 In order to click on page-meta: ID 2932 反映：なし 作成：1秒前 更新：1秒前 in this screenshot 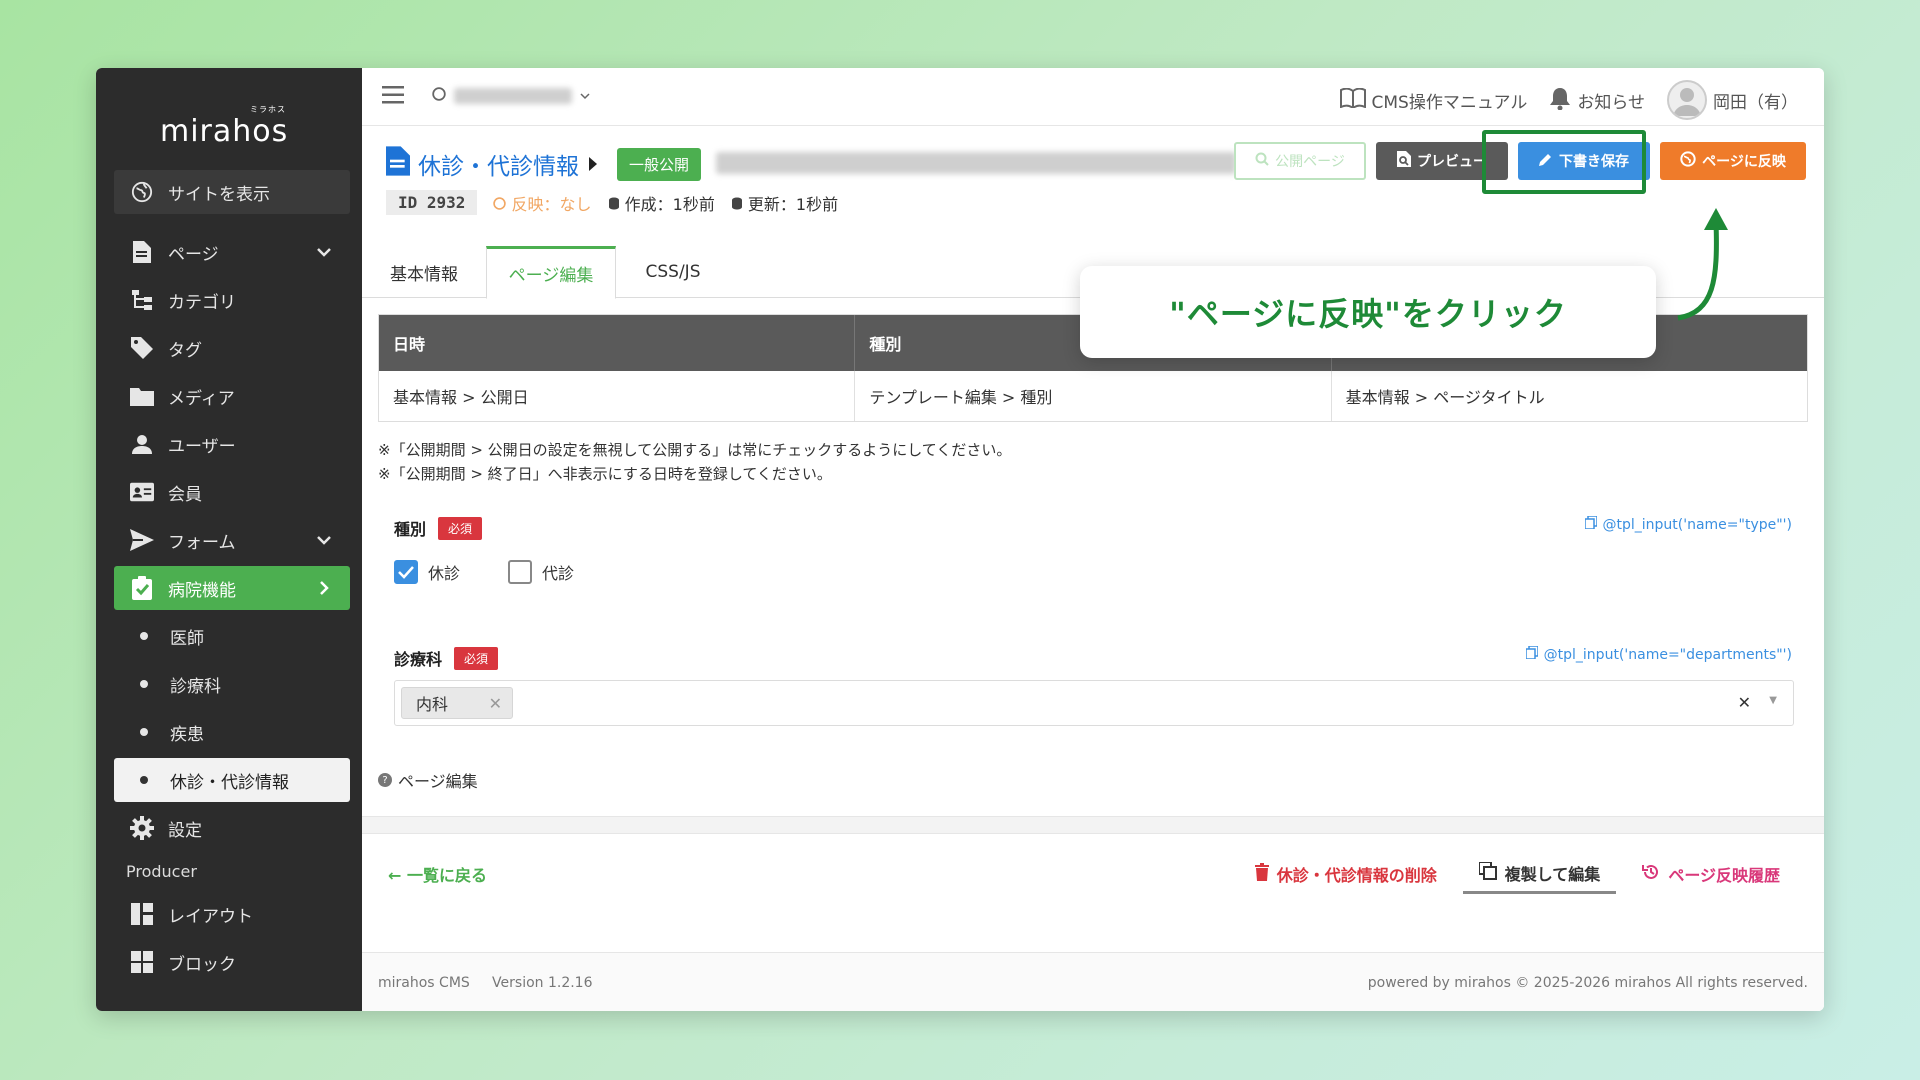, I will do `click(612, 202)`.